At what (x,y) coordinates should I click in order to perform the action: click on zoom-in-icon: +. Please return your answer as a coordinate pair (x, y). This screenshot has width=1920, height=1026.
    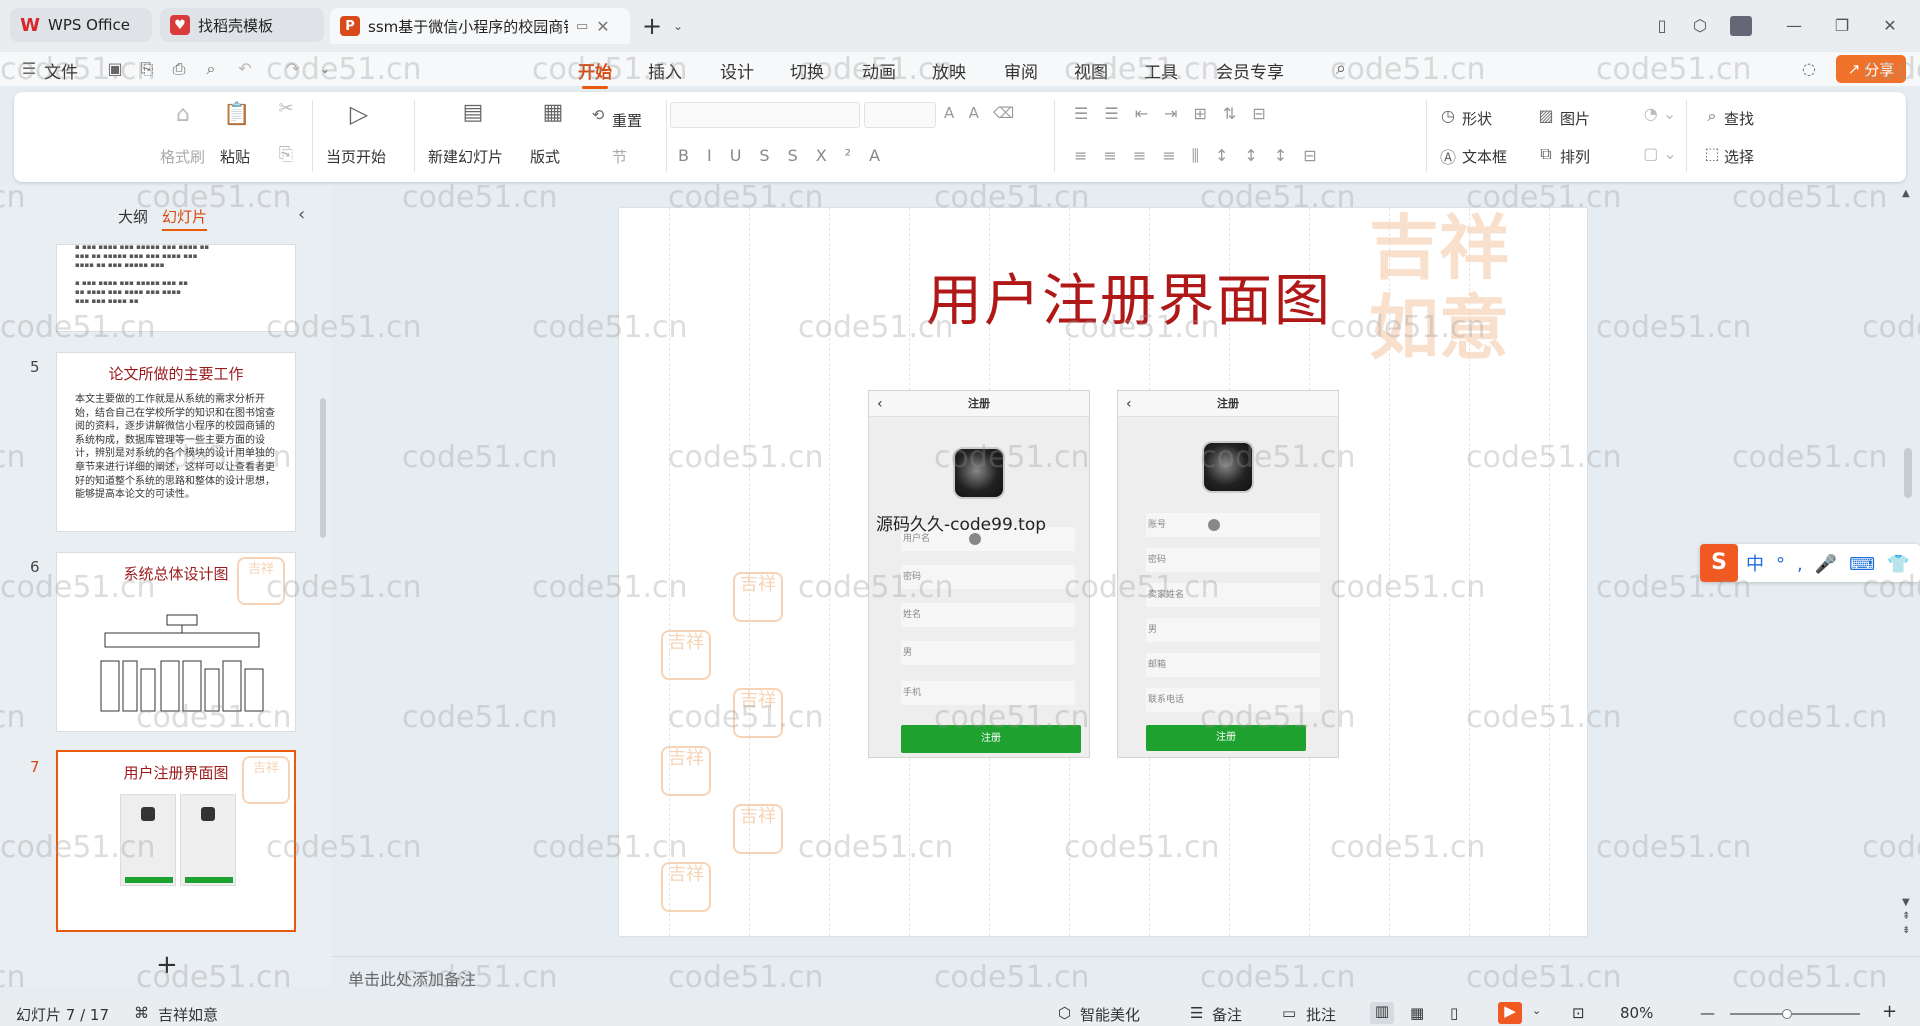
    Looking at the image, I should click on (1889, 1011).